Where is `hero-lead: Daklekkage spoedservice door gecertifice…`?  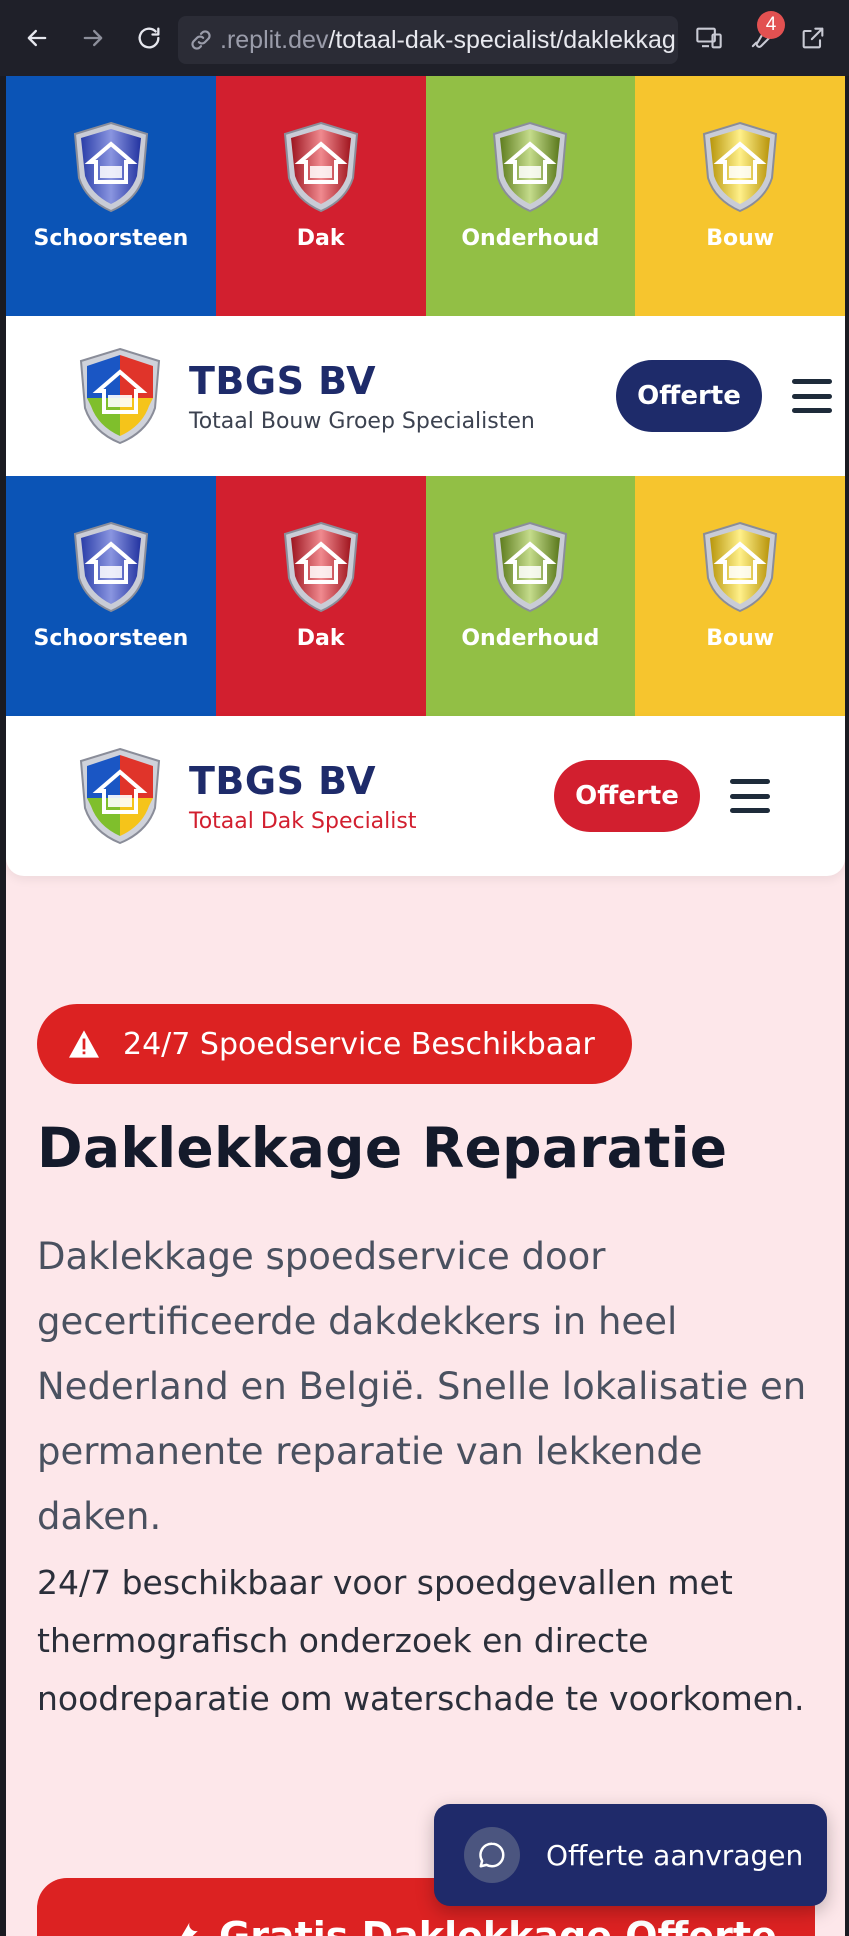
hero-lead: Daklekkage spoedservice door gecertifice… is located at coordinates (422, 1386).